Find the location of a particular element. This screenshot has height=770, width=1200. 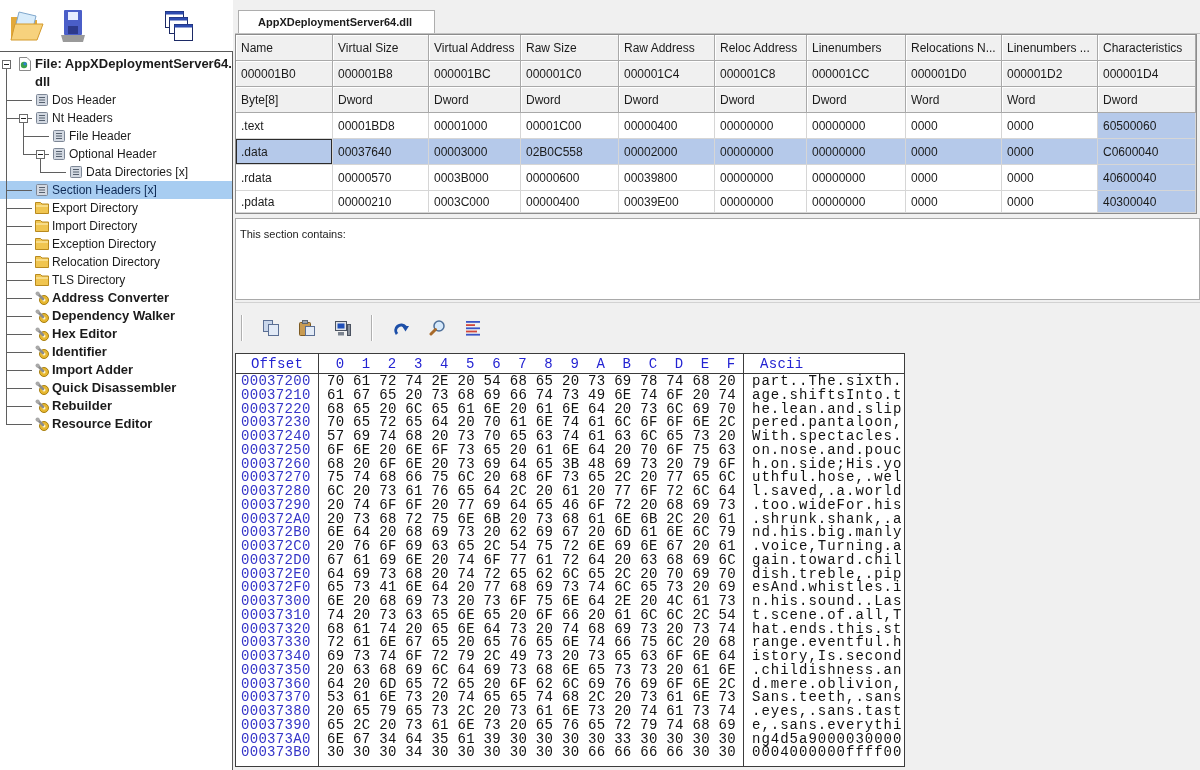

column-header: Linenumbers is located at coordinates (856, 48).